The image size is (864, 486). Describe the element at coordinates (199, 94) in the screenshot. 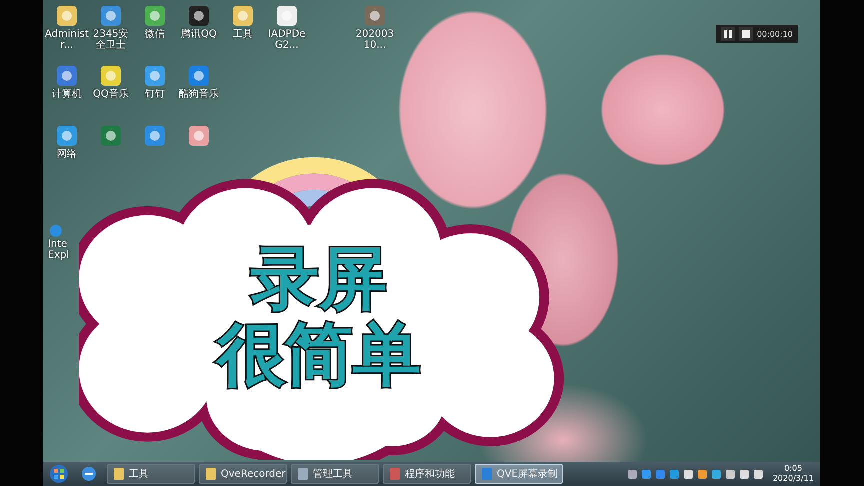

I see `icon-label: 酷狗音乐` at that location.